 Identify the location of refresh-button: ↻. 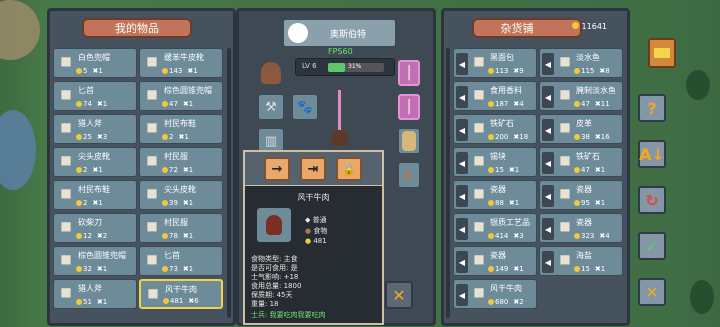
(652, 200).